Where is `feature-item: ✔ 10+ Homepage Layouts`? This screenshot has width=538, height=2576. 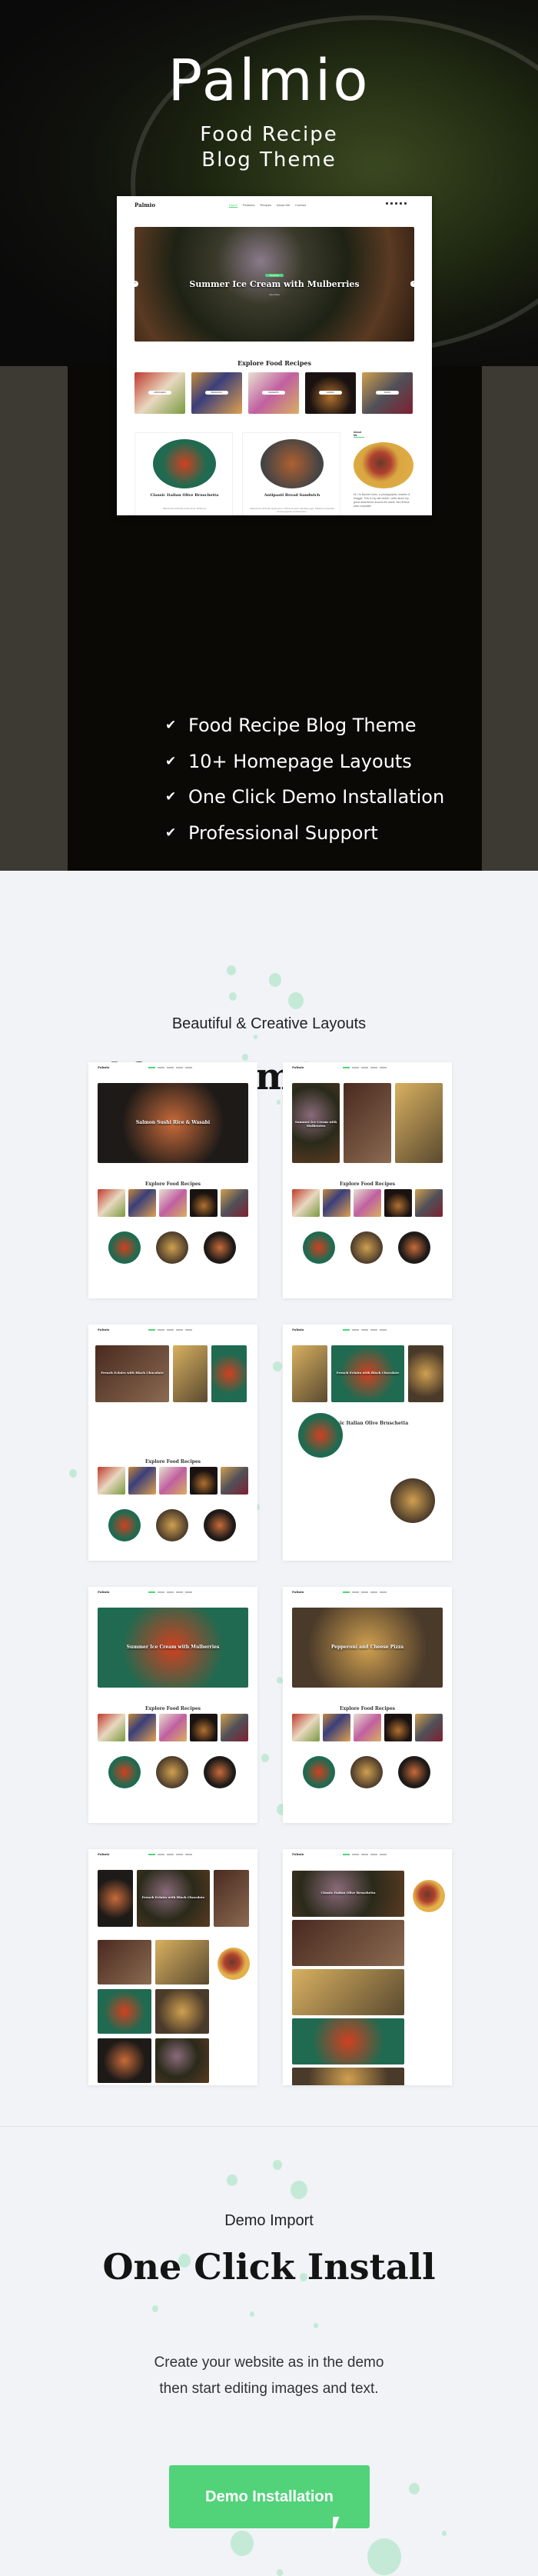
feature-item: ✔ 10+ Homepage Layouts is located at coordinates (304, 762).